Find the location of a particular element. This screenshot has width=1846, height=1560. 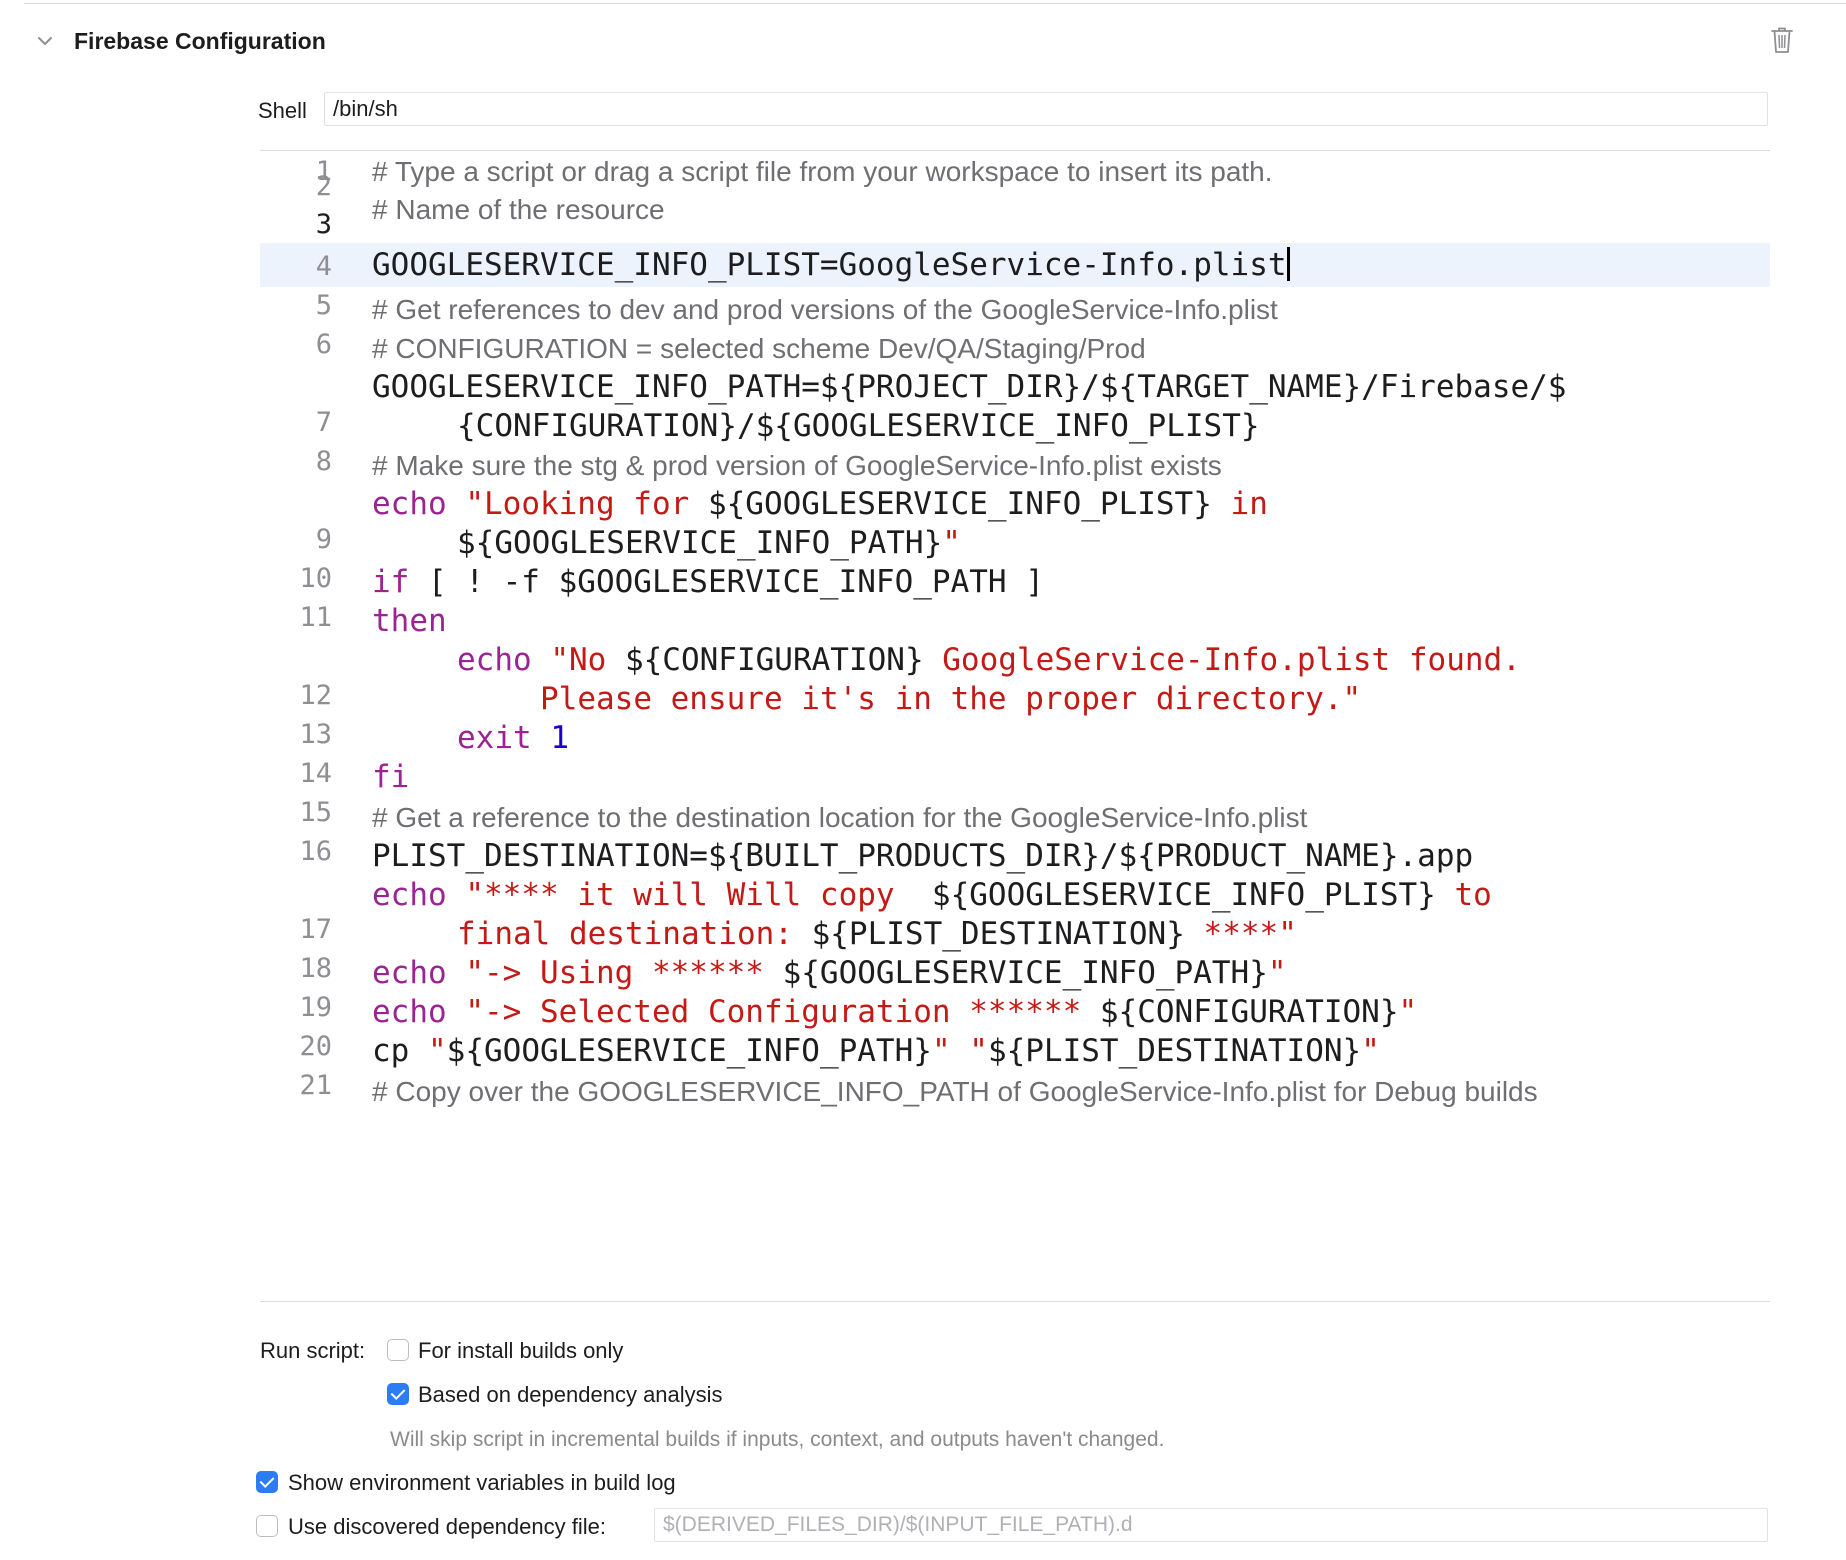

code-line: fi is located at coordinates (390, 777).